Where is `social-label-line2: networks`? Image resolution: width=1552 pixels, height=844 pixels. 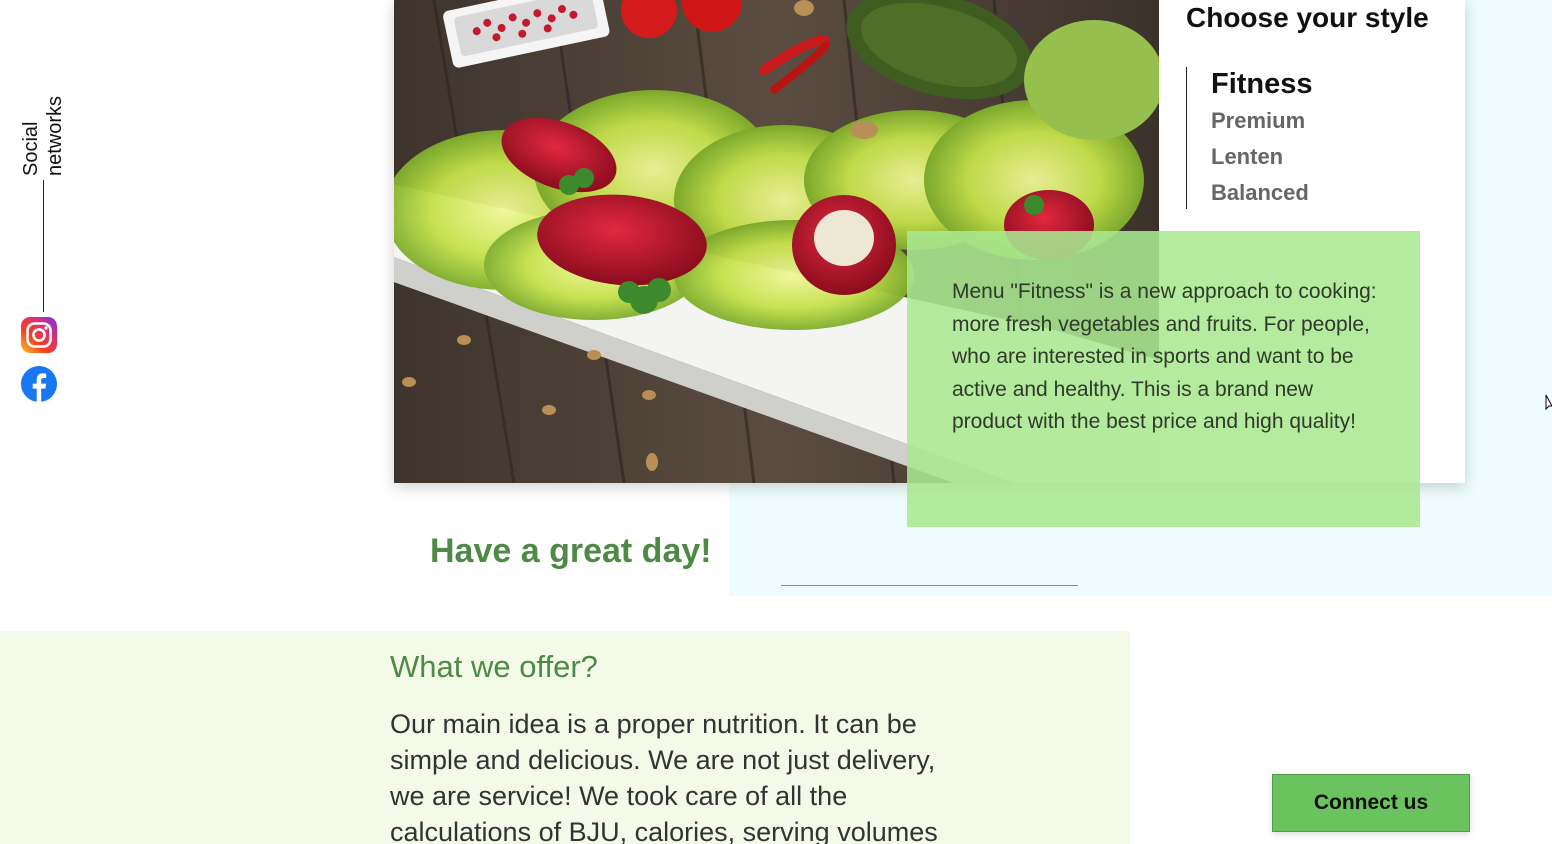 social-label-line2: networks is located at coordinates (55, 135).